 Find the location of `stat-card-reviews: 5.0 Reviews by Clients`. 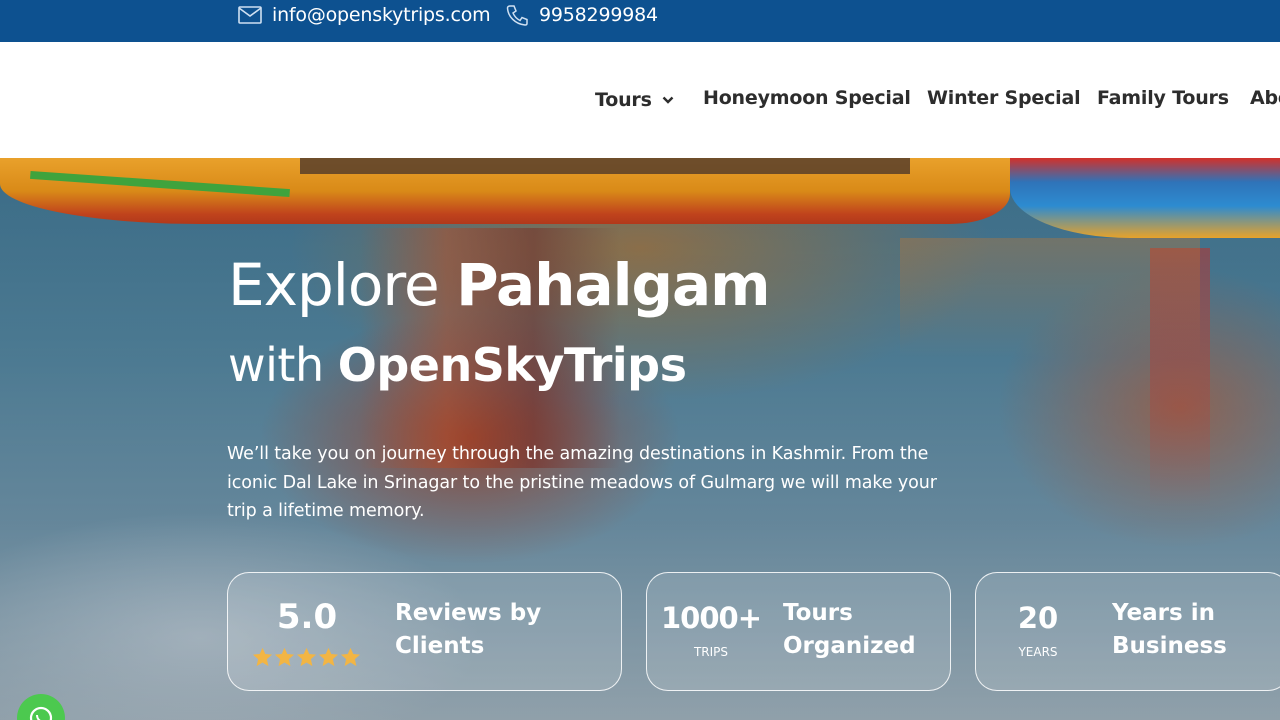

stat-card-reviews: 5.0 Reviews by Clients is located at coordinates (424, 631).